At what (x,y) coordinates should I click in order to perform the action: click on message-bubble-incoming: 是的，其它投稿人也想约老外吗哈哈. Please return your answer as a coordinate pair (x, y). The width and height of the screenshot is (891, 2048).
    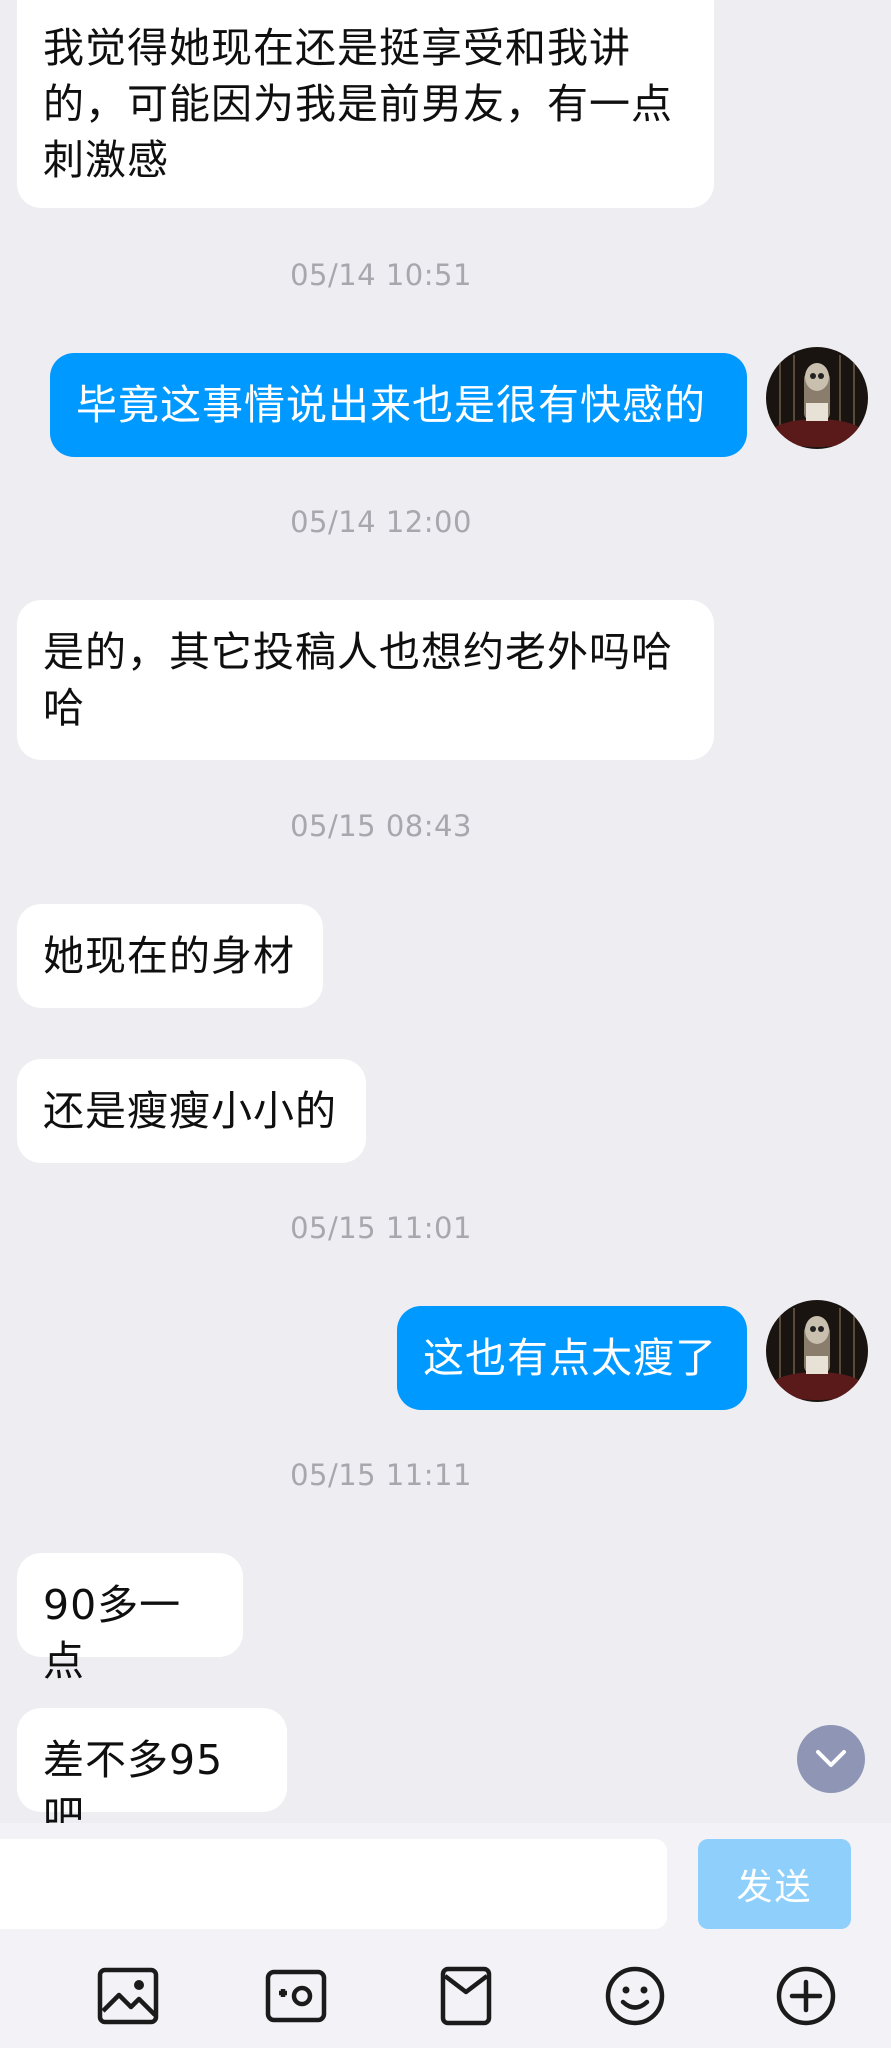
    Looking at the image, I should click on (365, 680).